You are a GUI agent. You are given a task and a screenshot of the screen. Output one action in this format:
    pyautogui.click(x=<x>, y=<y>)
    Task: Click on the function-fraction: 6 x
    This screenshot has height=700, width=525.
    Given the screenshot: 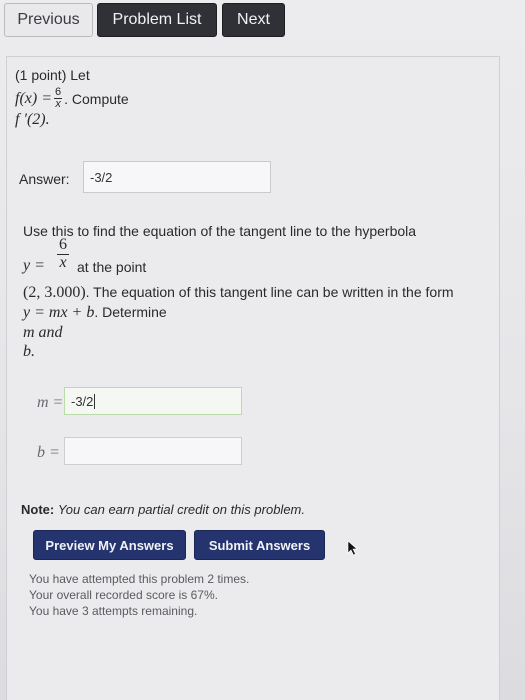 What is the action you would take?
    pyautogui.click(x=58, y=98)
    